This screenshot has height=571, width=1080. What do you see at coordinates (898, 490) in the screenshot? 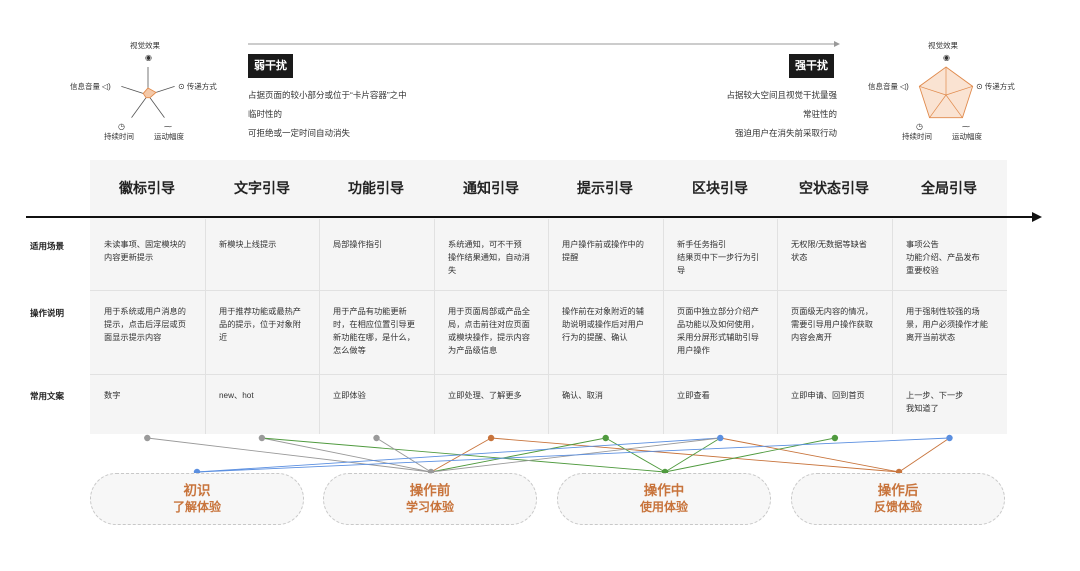
I see `stage-title: 操作后` at bounding box center [898, 490].